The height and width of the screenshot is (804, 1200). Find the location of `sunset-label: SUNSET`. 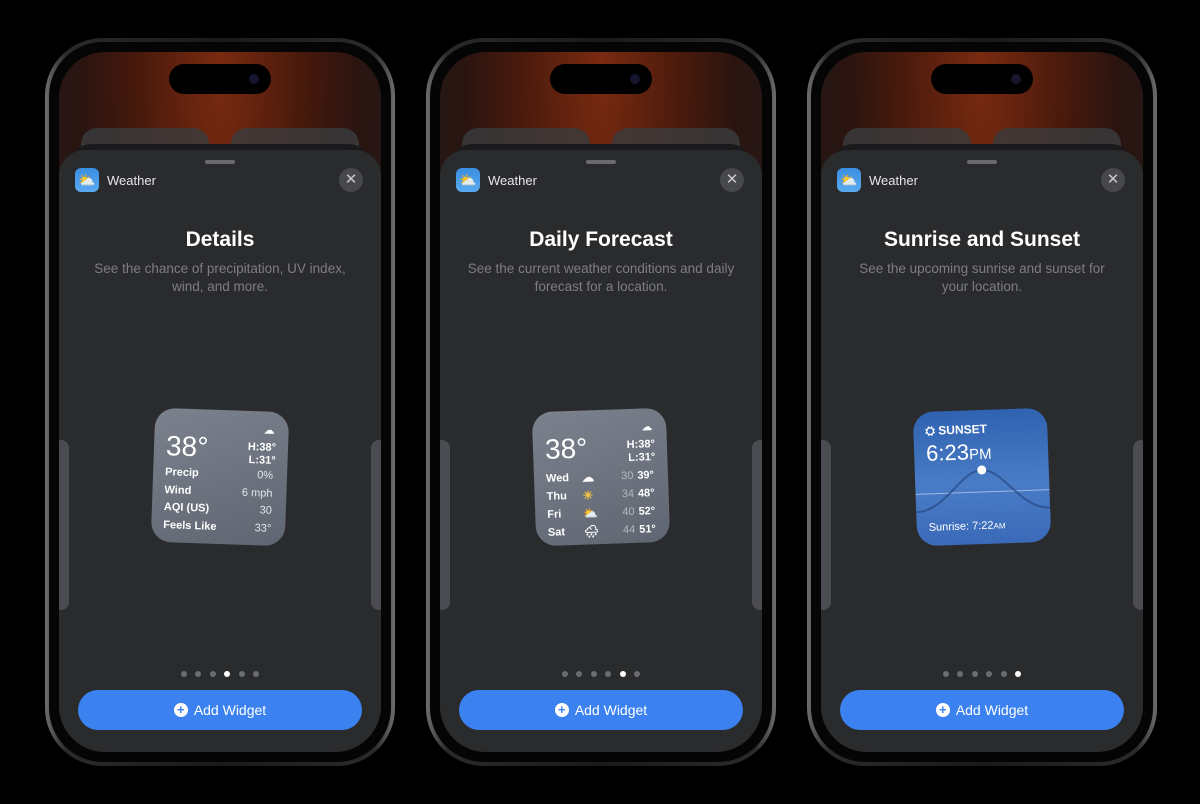

sunset-label: SUNSET is located at coordinates (963, 429).